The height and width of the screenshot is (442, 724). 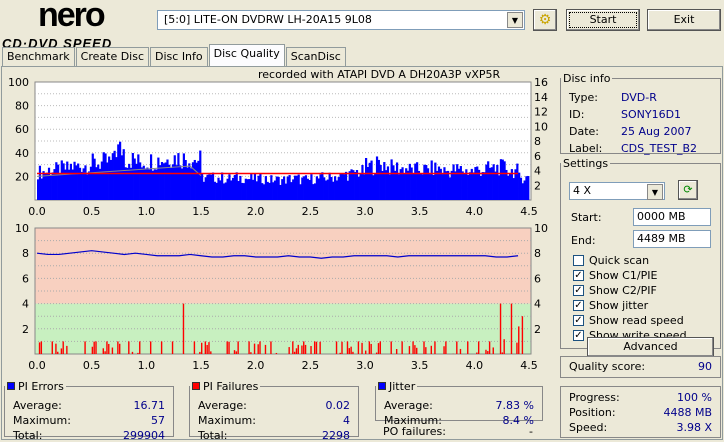 What do you see at coordinates (341, 20) in the screenshot?
I see `drive-select: [5:0] LITE-ON DVDRW LH-20A15 9L08▼` at bounding box center [341, 20].